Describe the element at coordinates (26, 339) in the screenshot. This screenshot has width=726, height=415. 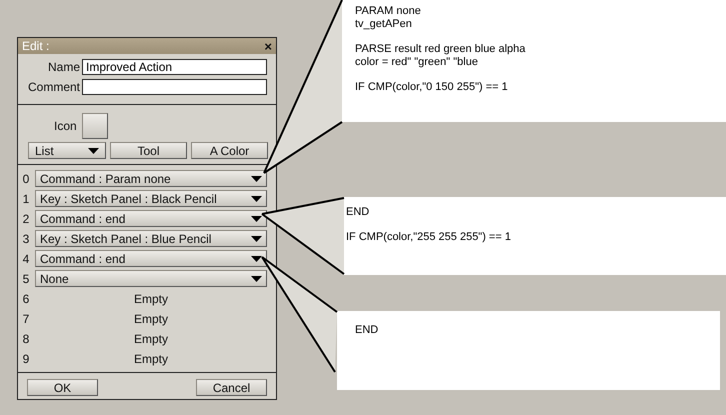
I see `slot-index: 8` at that location.